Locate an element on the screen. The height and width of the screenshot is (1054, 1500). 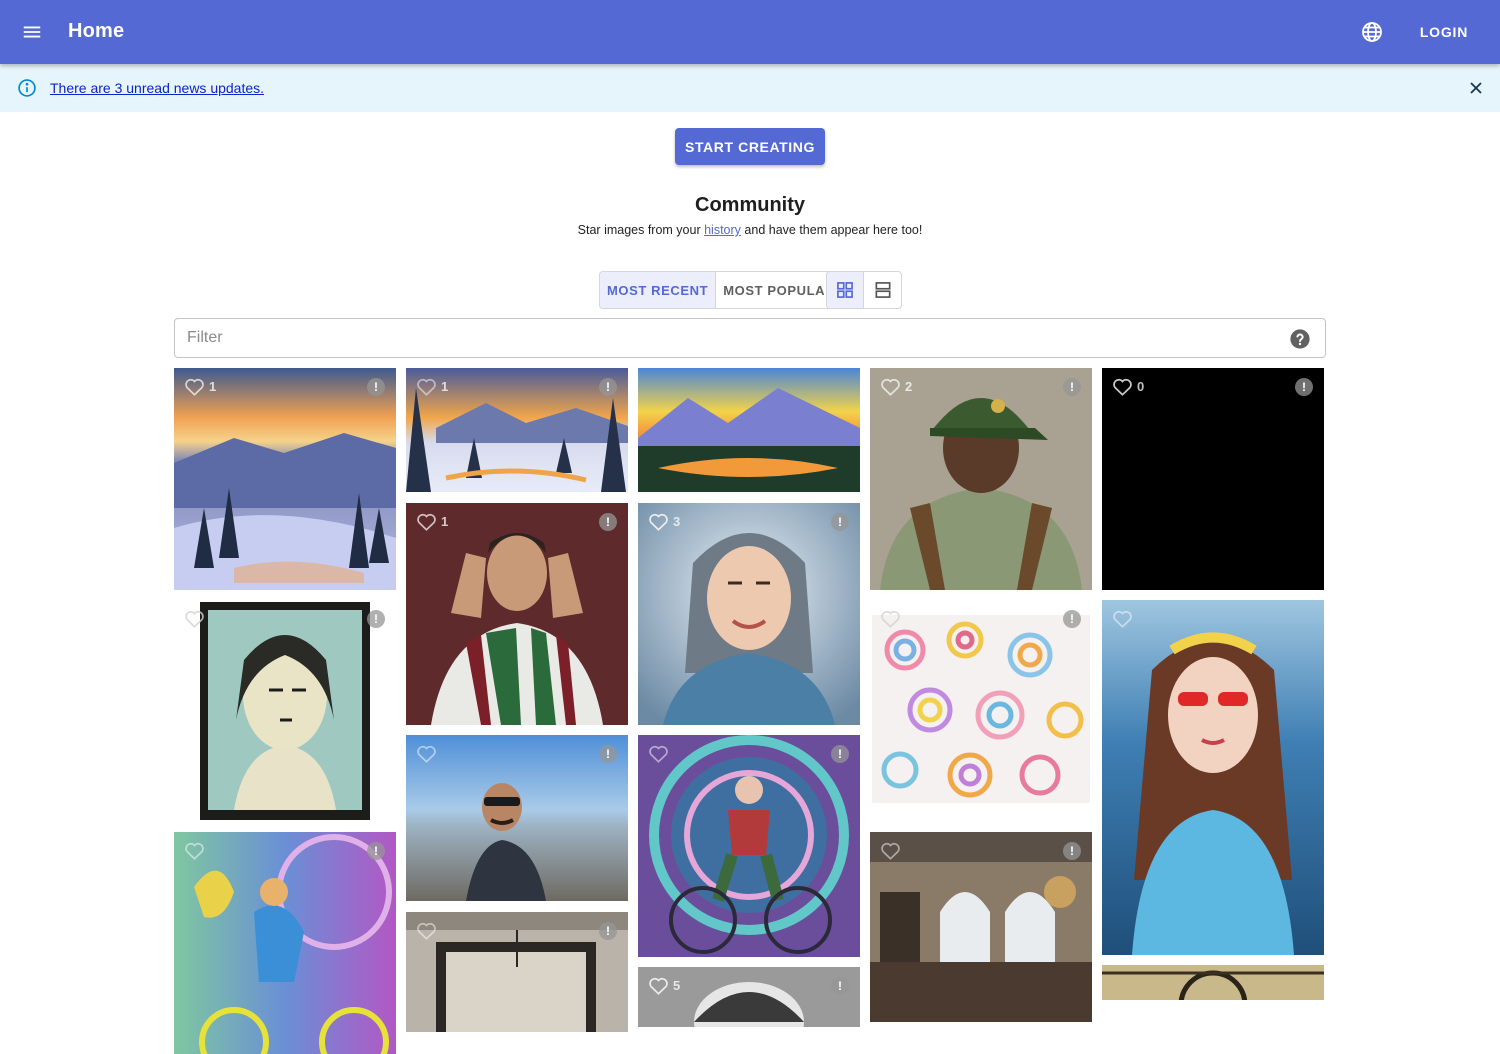
language-button is located at coordinates (1372, 32).